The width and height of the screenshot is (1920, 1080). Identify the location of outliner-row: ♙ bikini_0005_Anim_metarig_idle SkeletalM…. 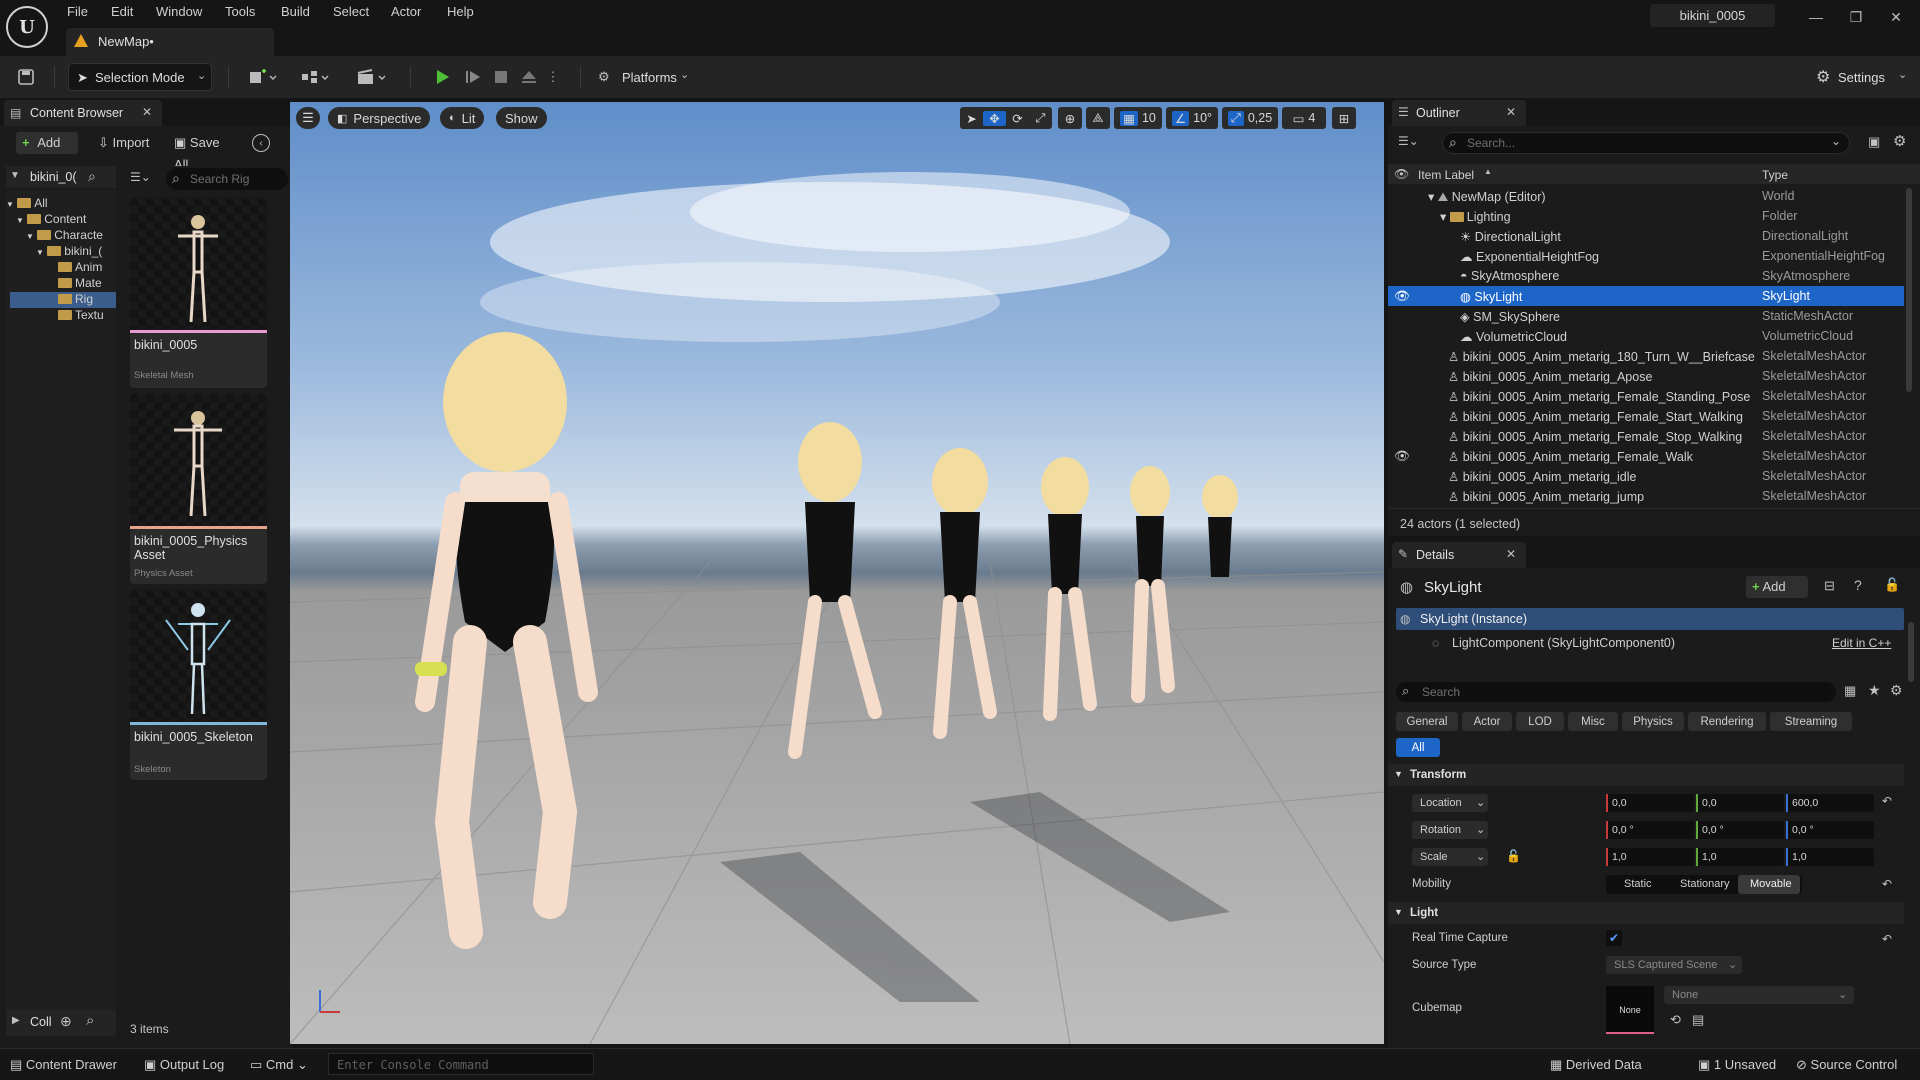
(1646, 476).